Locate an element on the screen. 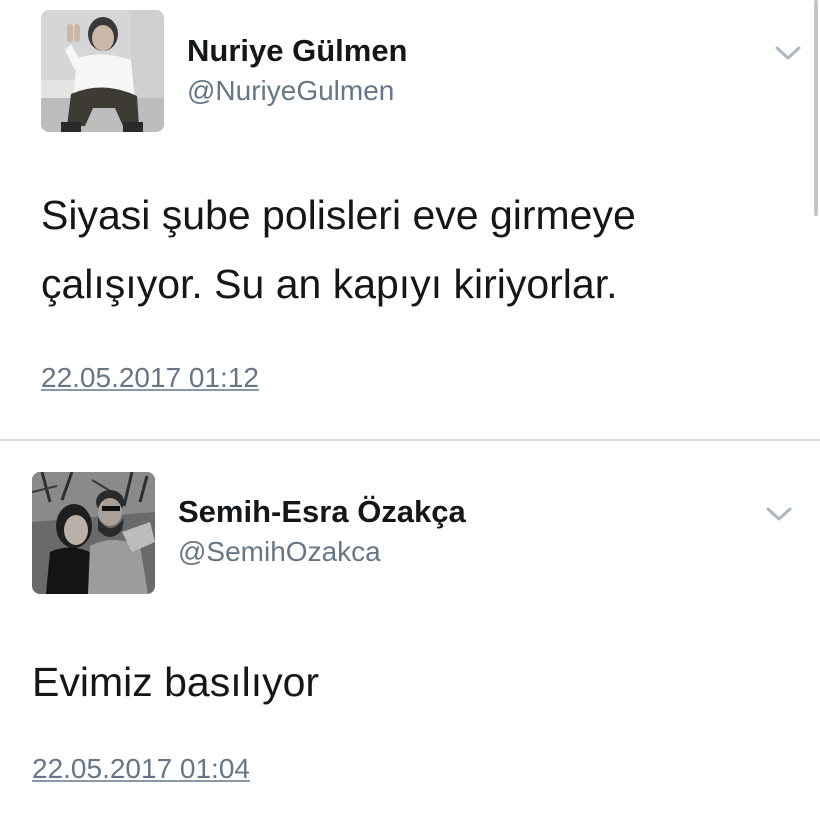  user-handle: @NuriyeGulmen is located at coordinates (290, 91).